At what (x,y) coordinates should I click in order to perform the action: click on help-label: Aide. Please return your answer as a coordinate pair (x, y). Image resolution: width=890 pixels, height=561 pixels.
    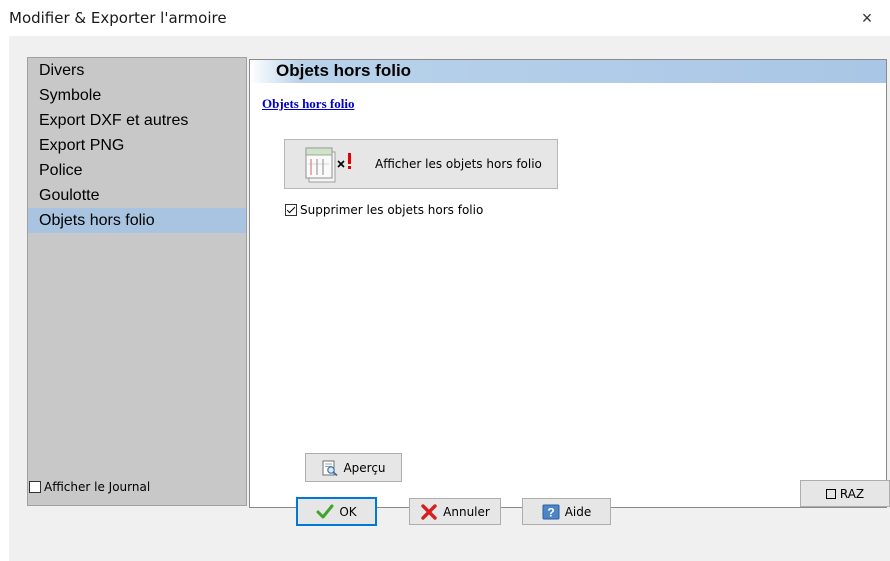
    Looking at the image, I should click on (578, 511).